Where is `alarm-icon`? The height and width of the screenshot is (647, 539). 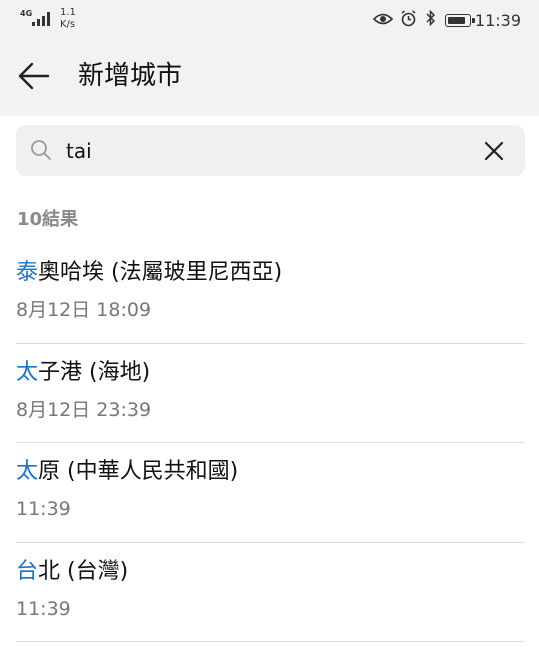
alarm-icon is located at coordinates (408, 20).